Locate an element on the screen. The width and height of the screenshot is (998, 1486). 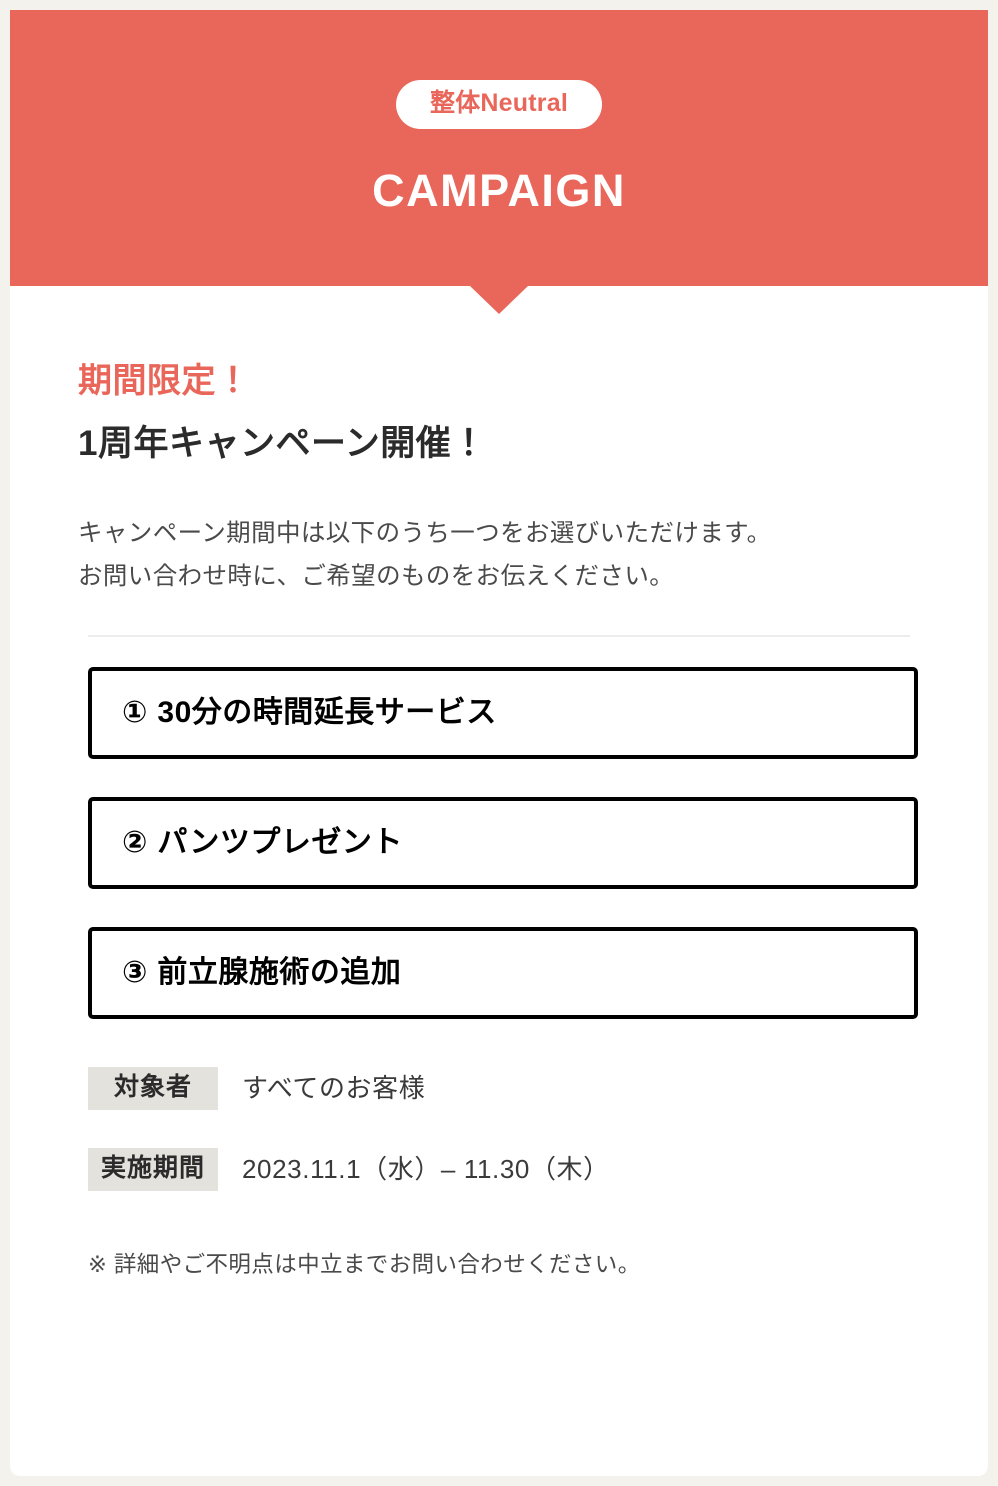
lead-line-2: お問い合わせ時に、ご希望のものをお伝えください。 is located at coordinates (376, 576).